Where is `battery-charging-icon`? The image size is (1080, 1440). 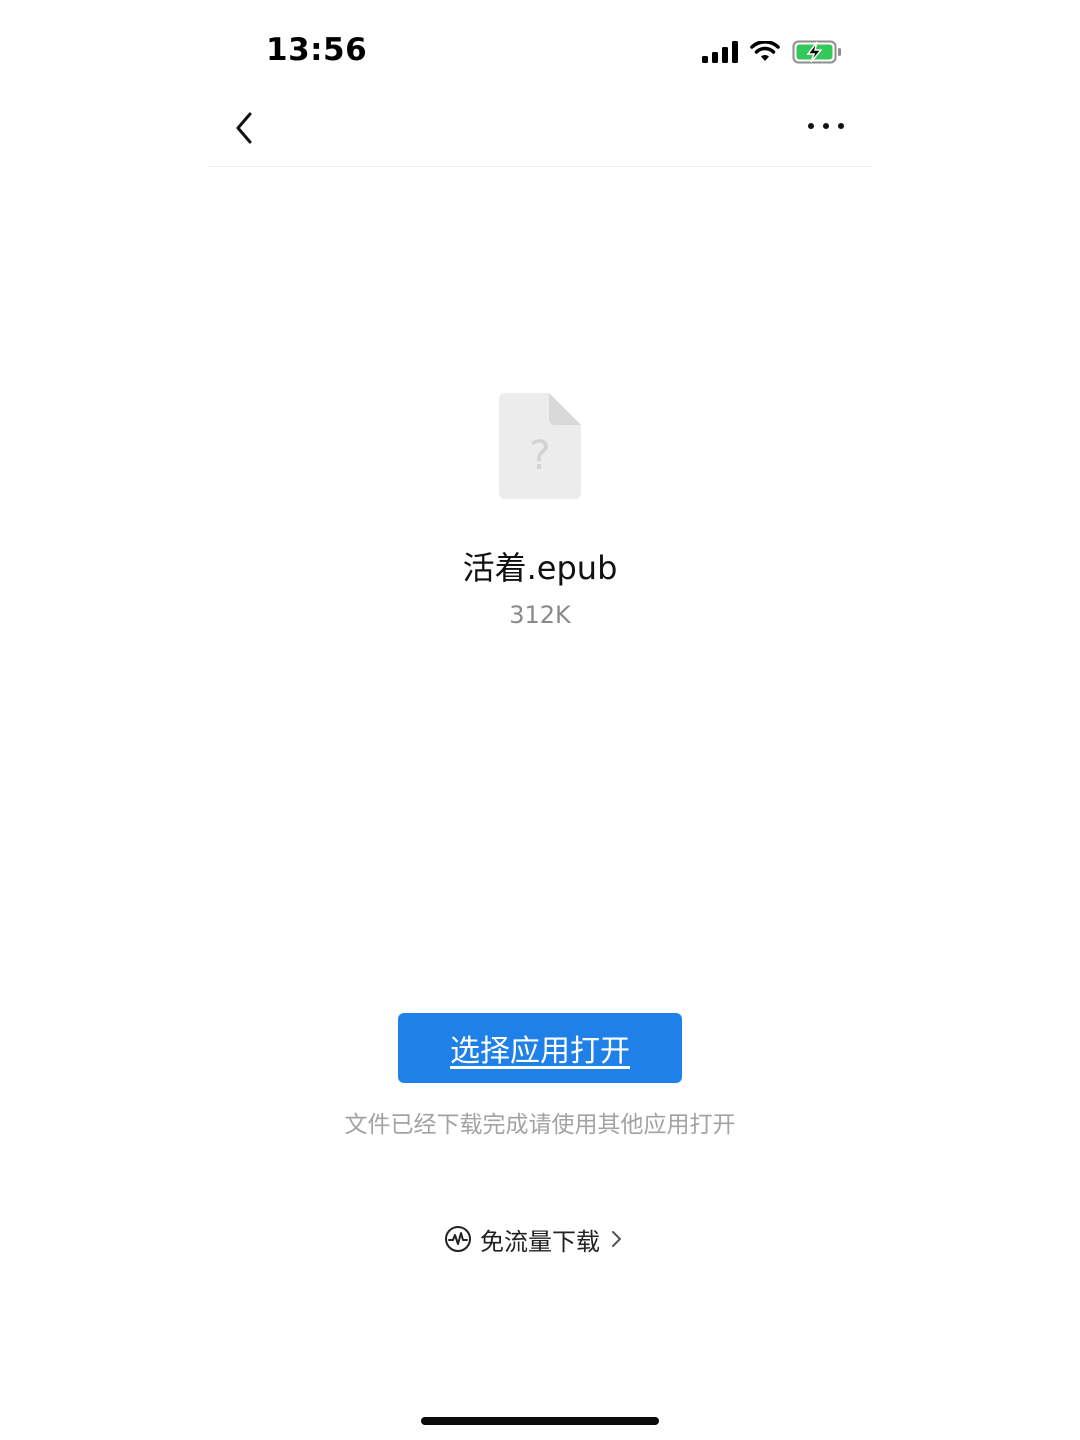 battery-charging-icon is located at coordinates (816, 52).